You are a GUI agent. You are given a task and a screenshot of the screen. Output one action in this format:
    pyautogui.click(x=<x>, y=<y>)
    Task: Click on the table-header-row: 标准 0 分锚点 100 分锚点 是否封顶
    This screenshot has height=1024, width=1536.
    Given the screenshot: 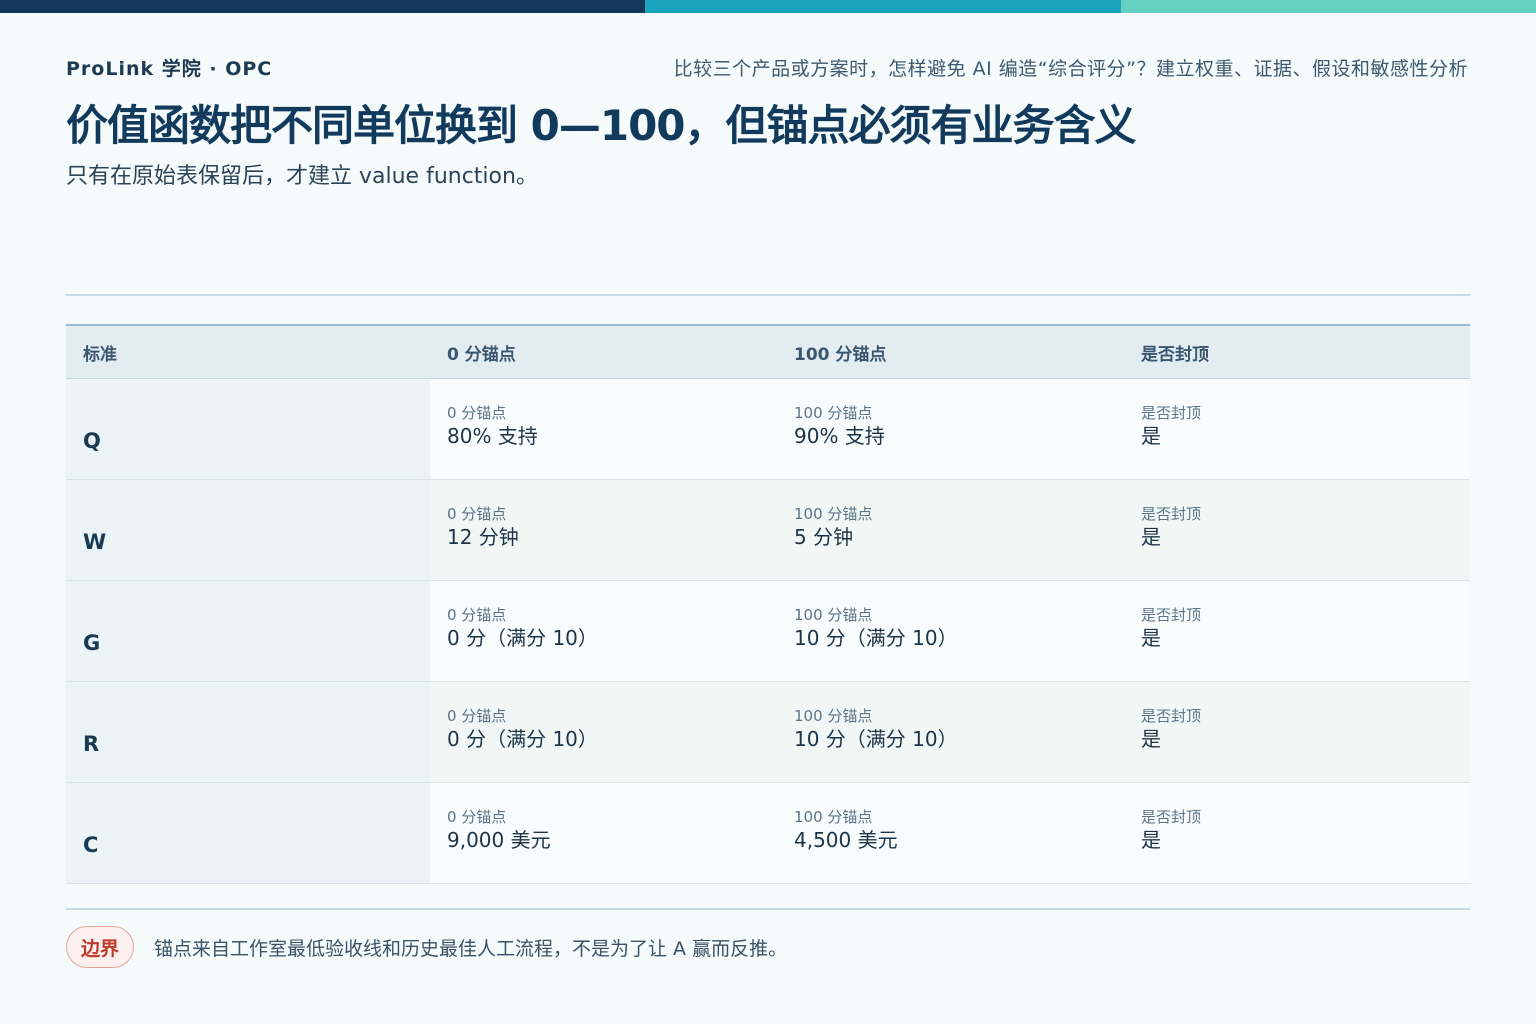 What is the action you would take?
    pyautogui.click(x=768, y=352)
    